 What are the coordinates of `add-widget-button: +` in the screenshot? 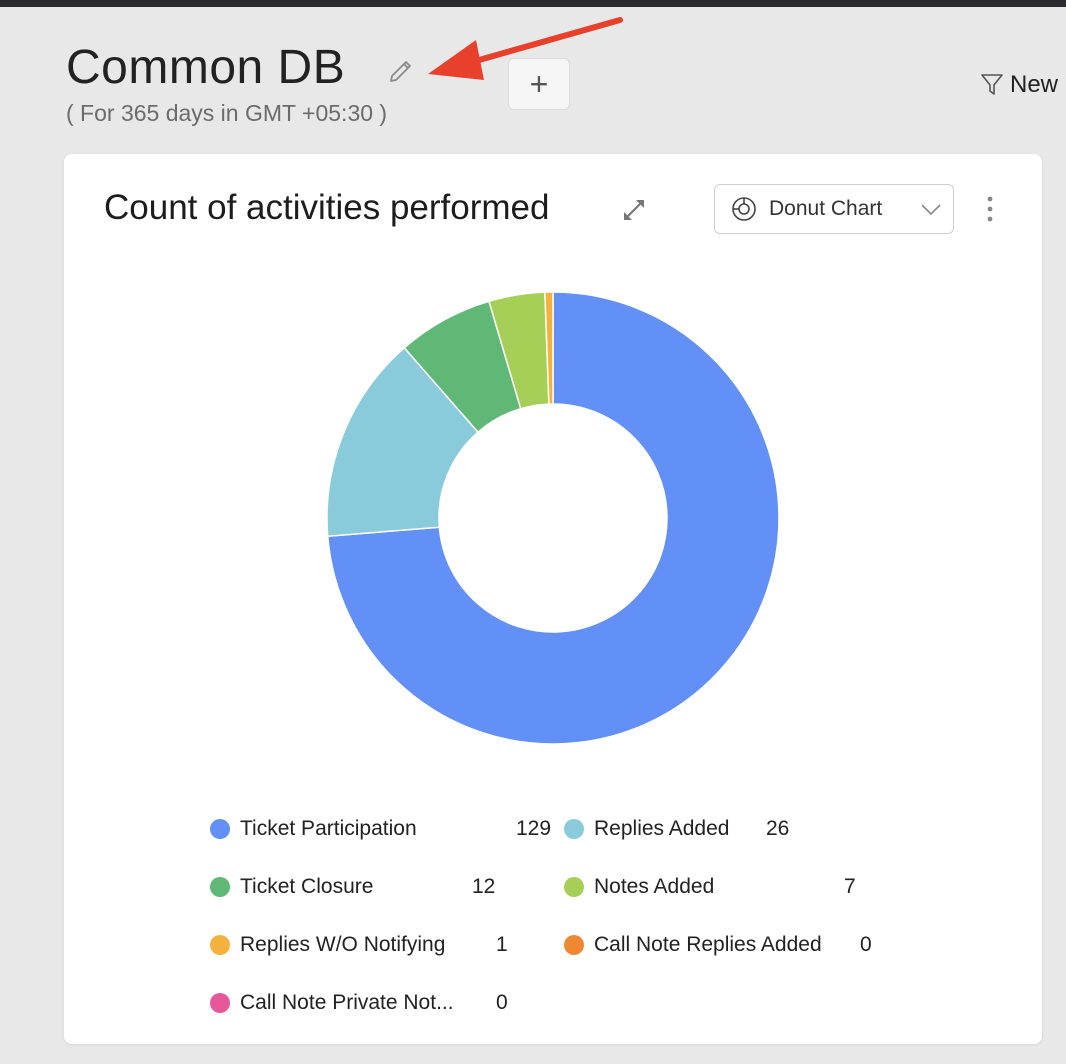 It's located at (539, 84).